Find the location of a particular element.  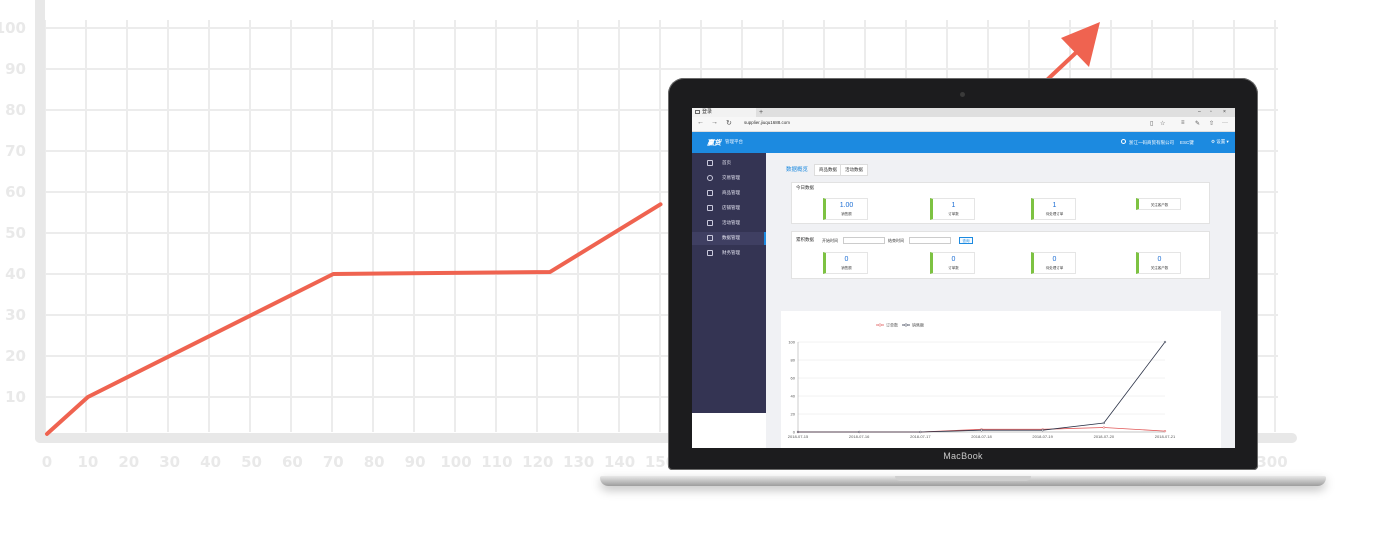

pen-icon: ✎ is located at coordinates (1197, 123).